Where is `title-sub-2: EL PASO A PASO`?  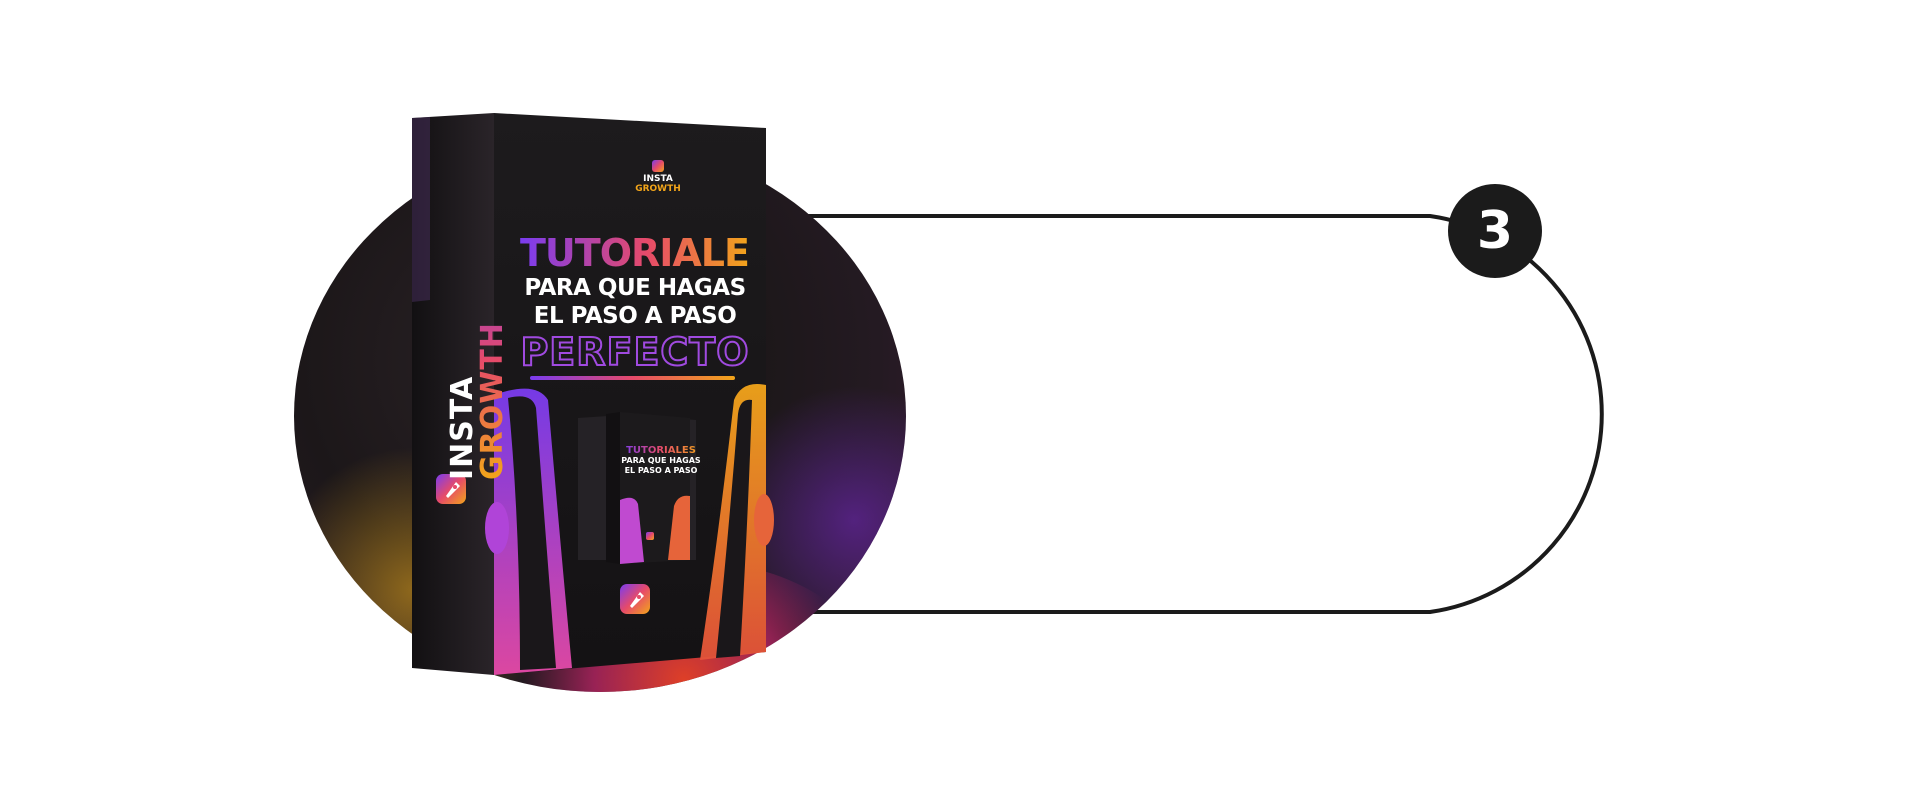 title-sub-2: EL PASO A PASO is located at coordinates (635, 316).